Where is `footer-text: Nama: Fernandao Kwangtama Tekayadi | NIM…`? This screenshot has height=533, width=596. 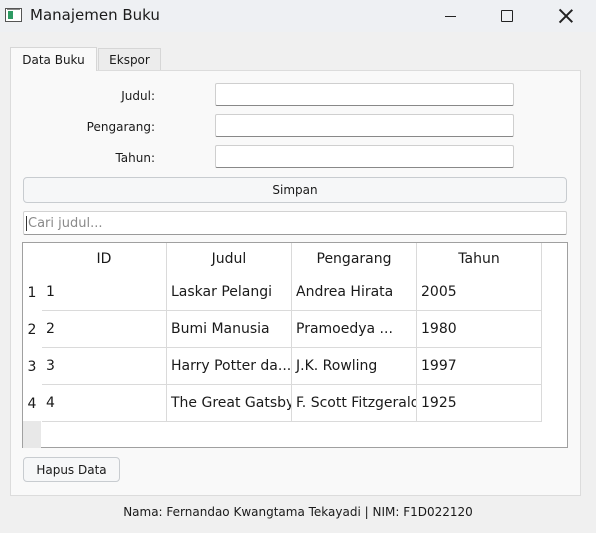
footer-text: Nama: Fernandao Kwangtama Tekayadi | NIM… is located at coordinates (298, 512).